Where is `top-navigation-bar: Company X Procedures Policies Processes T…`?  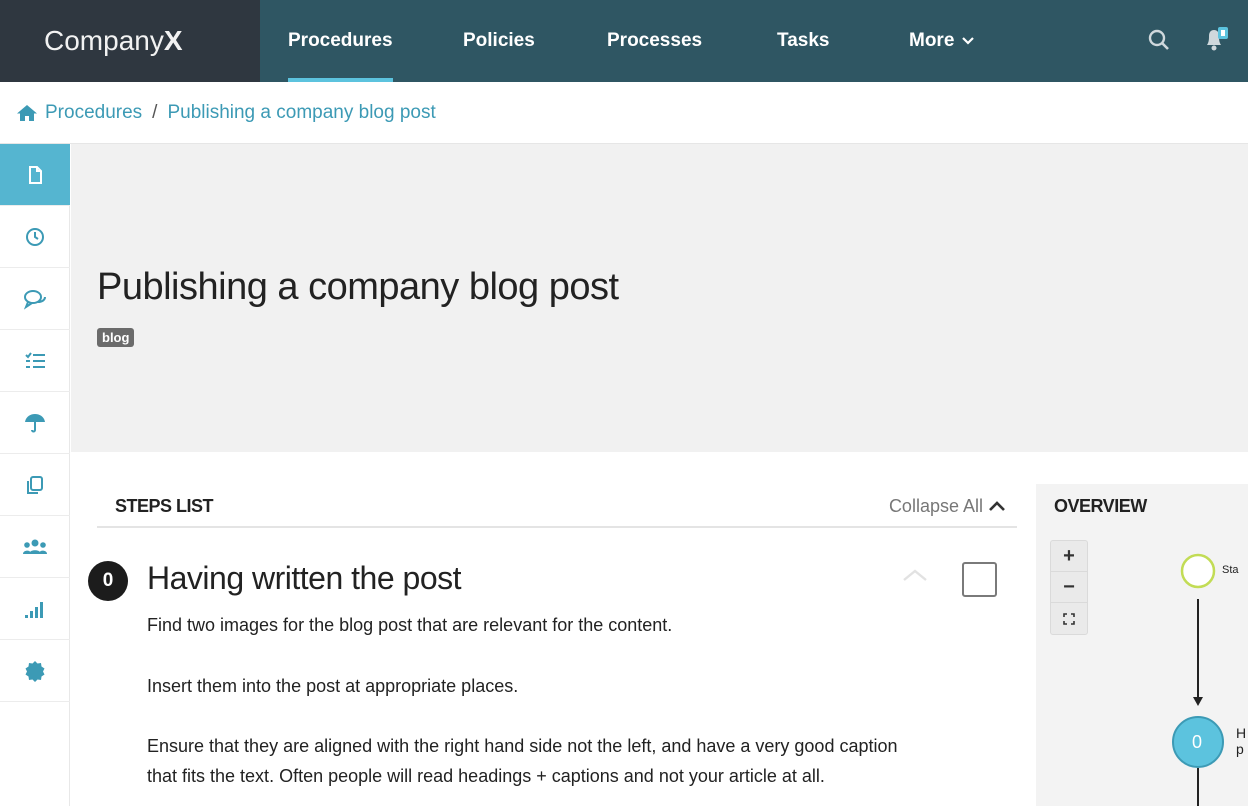 top-navigation-bar: Company X Procedures Policies Processes T… is located at coordinates (624, 41).